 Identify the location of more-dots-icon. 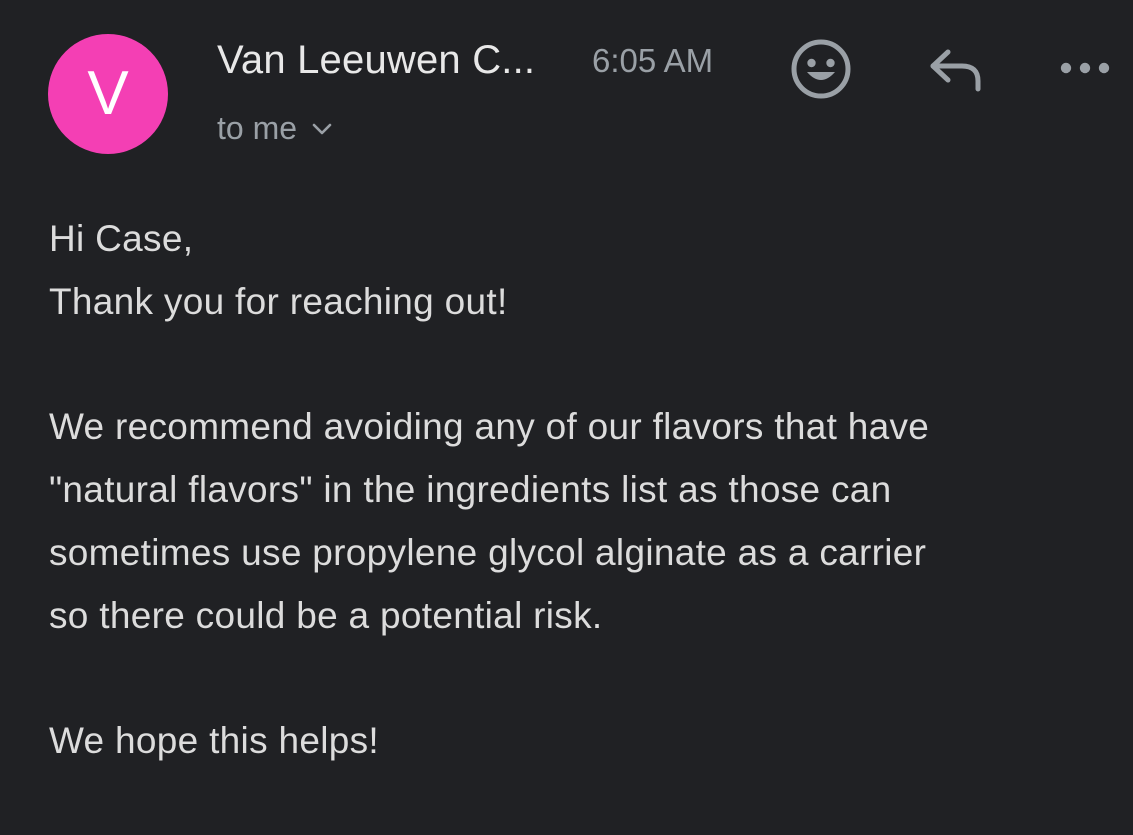
(1085, 70).